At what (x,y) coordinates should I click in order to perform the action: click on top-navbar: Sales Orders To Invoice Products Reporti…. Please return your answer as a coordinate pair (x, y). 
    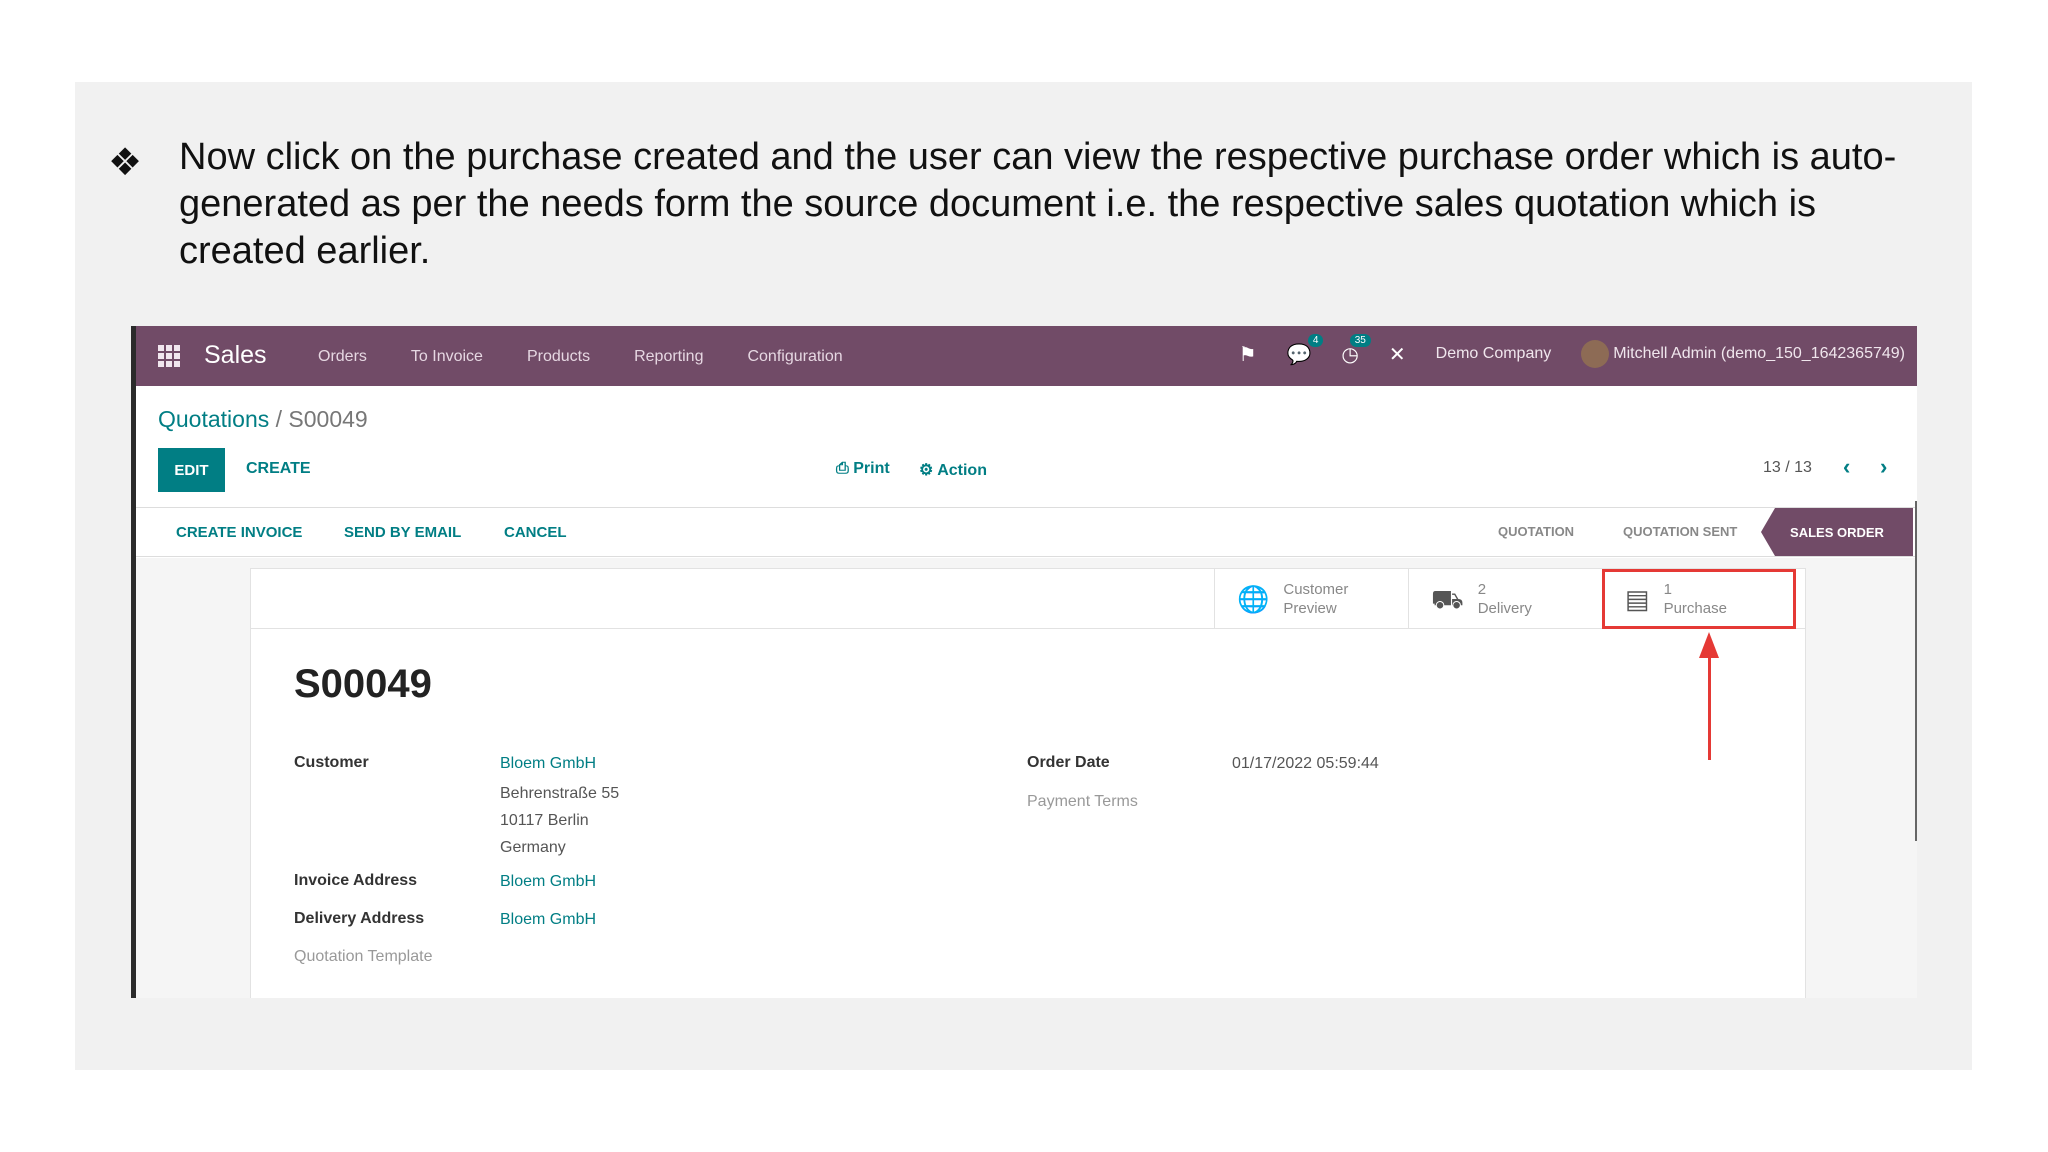
    Looking at the image, I should click on (1026, 356).